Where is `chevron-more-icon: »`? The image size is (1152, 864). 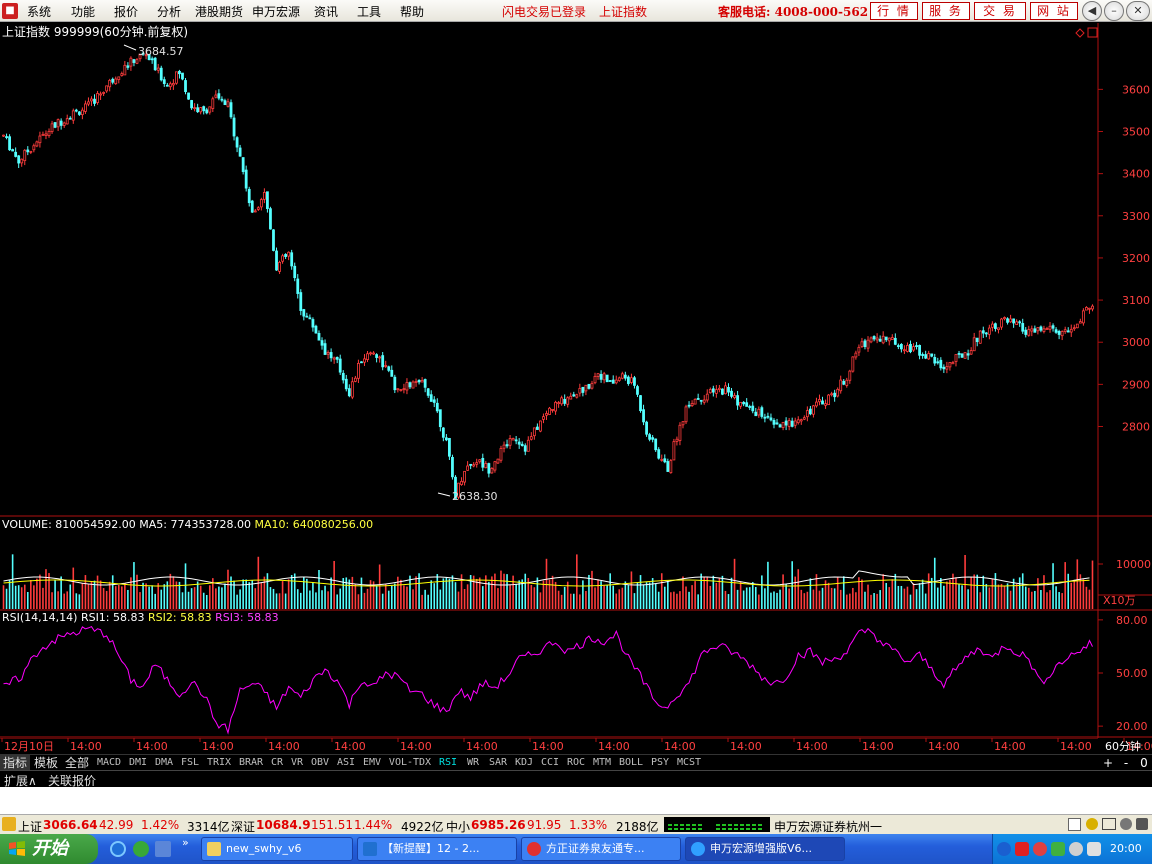
chevron-more-icon: » is located at coordinates (185, 842).